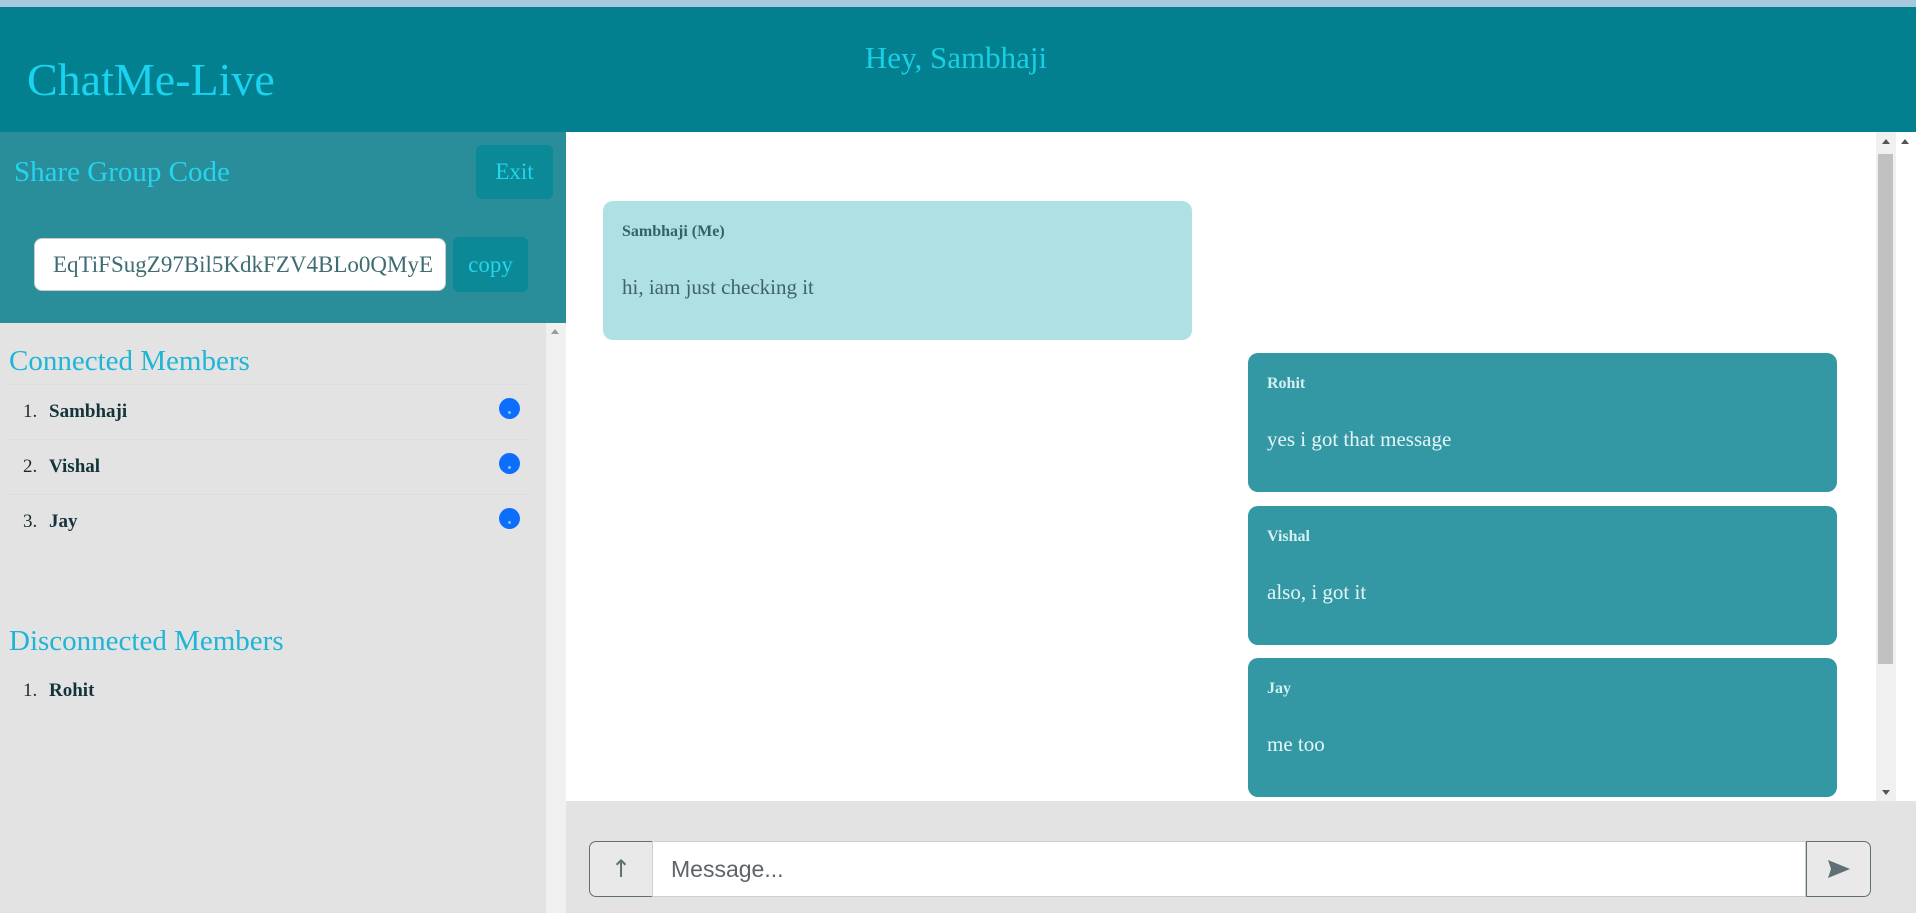 The image size is (1916, 913). I want to click on scroll-down-arrow-icon, so click(1886, 792).